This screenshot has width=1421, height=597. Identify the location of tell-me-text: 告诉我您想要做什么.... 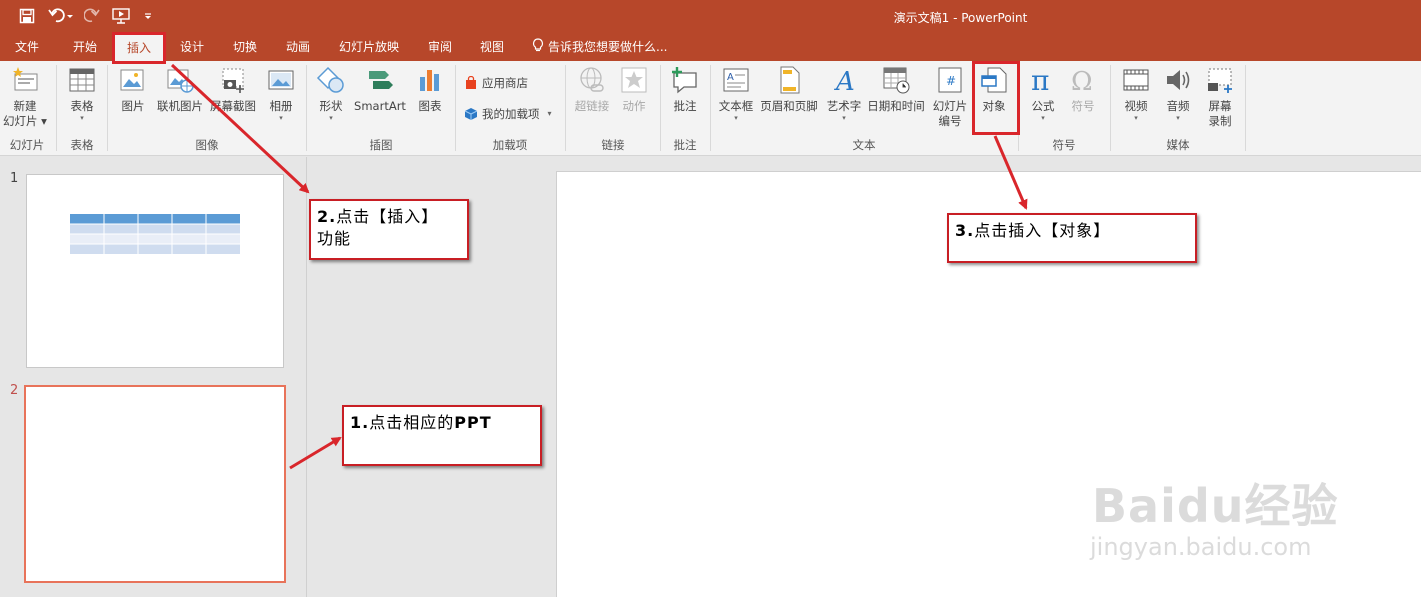
(608, 47).